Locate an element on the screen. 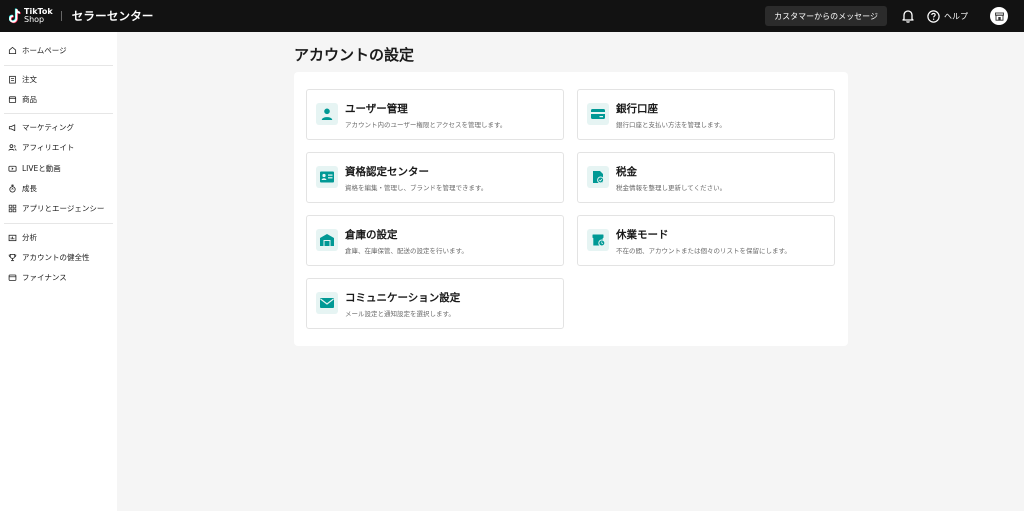 The height and width of the screenshot is (511, 1024). sidebar-item-home: ホームページ is located at coordinates (58, 50).